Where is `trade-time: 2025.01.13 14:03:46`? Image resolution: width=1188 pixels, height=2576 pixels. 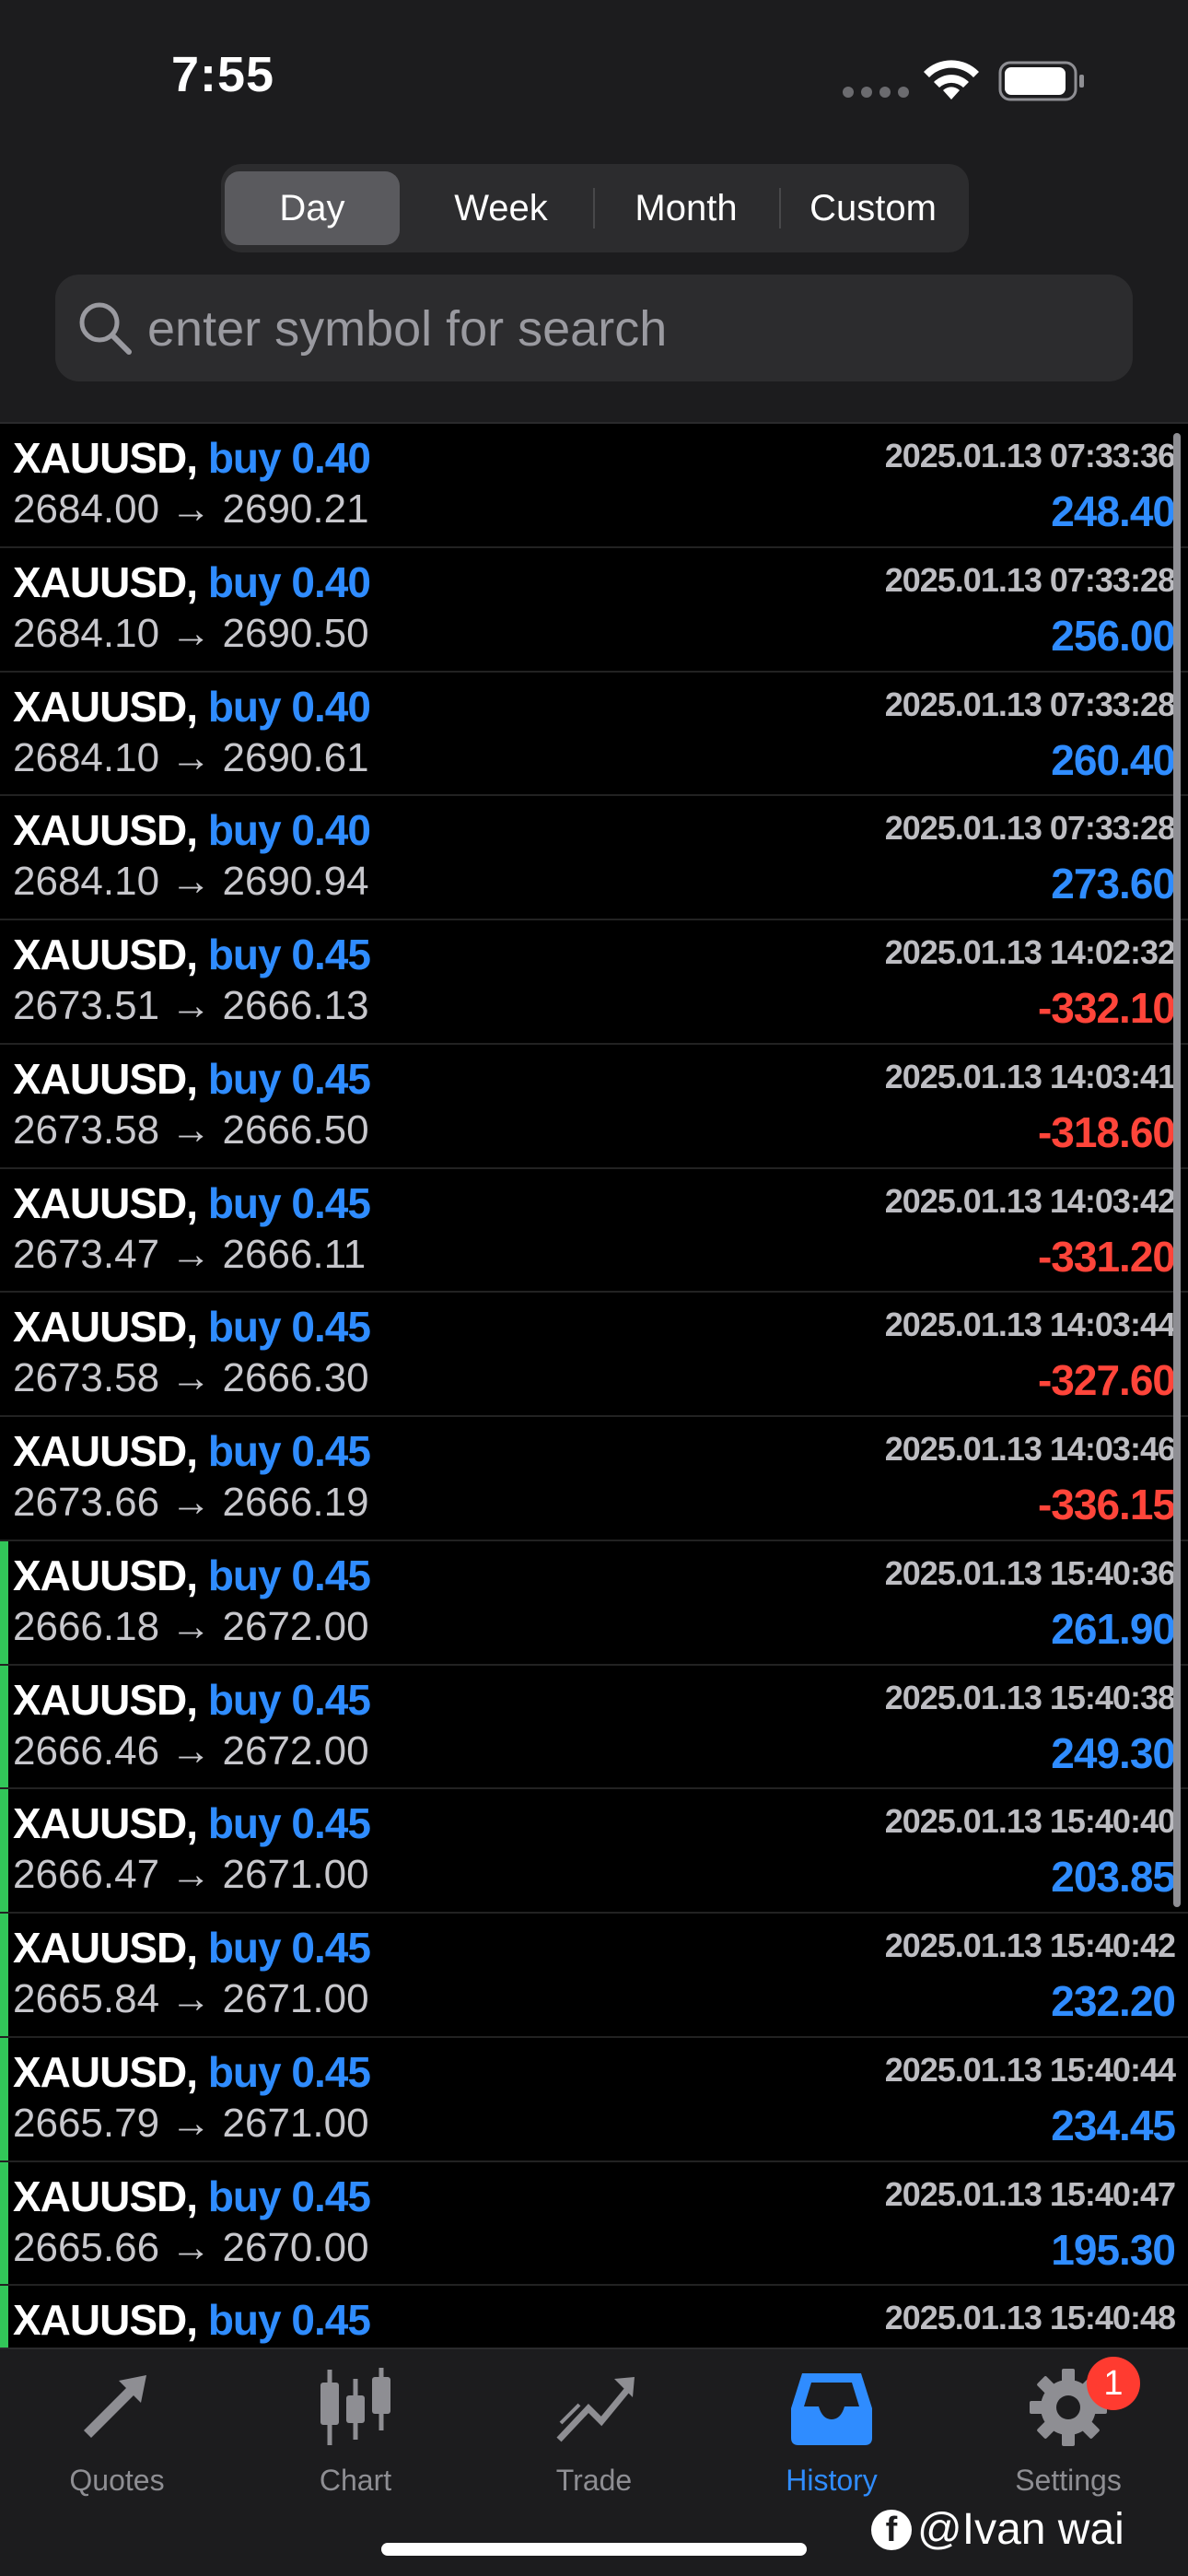
trade-time: 2025.01.13 14:03:46 is located at coordinates (1030, 1449).